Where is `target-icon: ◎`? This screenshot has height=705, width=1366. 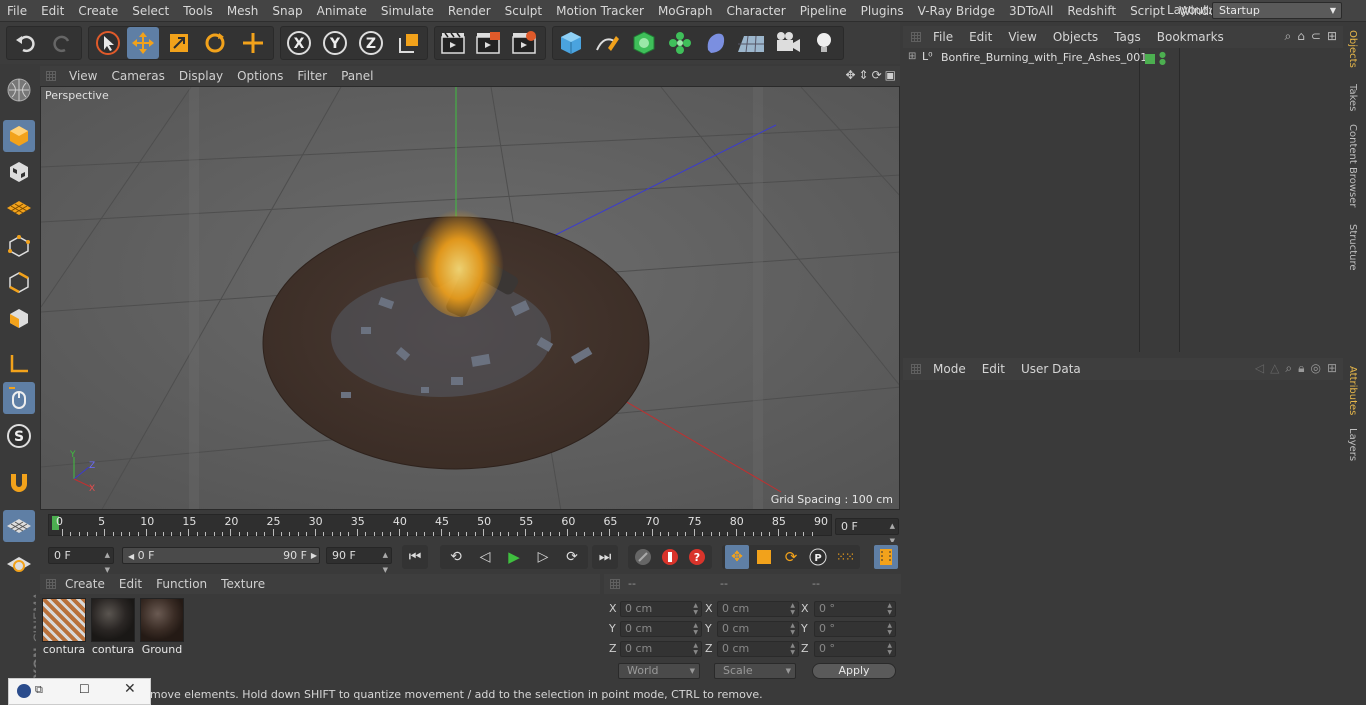 target-icon: ◎ is located at coordinates (1315, 368).